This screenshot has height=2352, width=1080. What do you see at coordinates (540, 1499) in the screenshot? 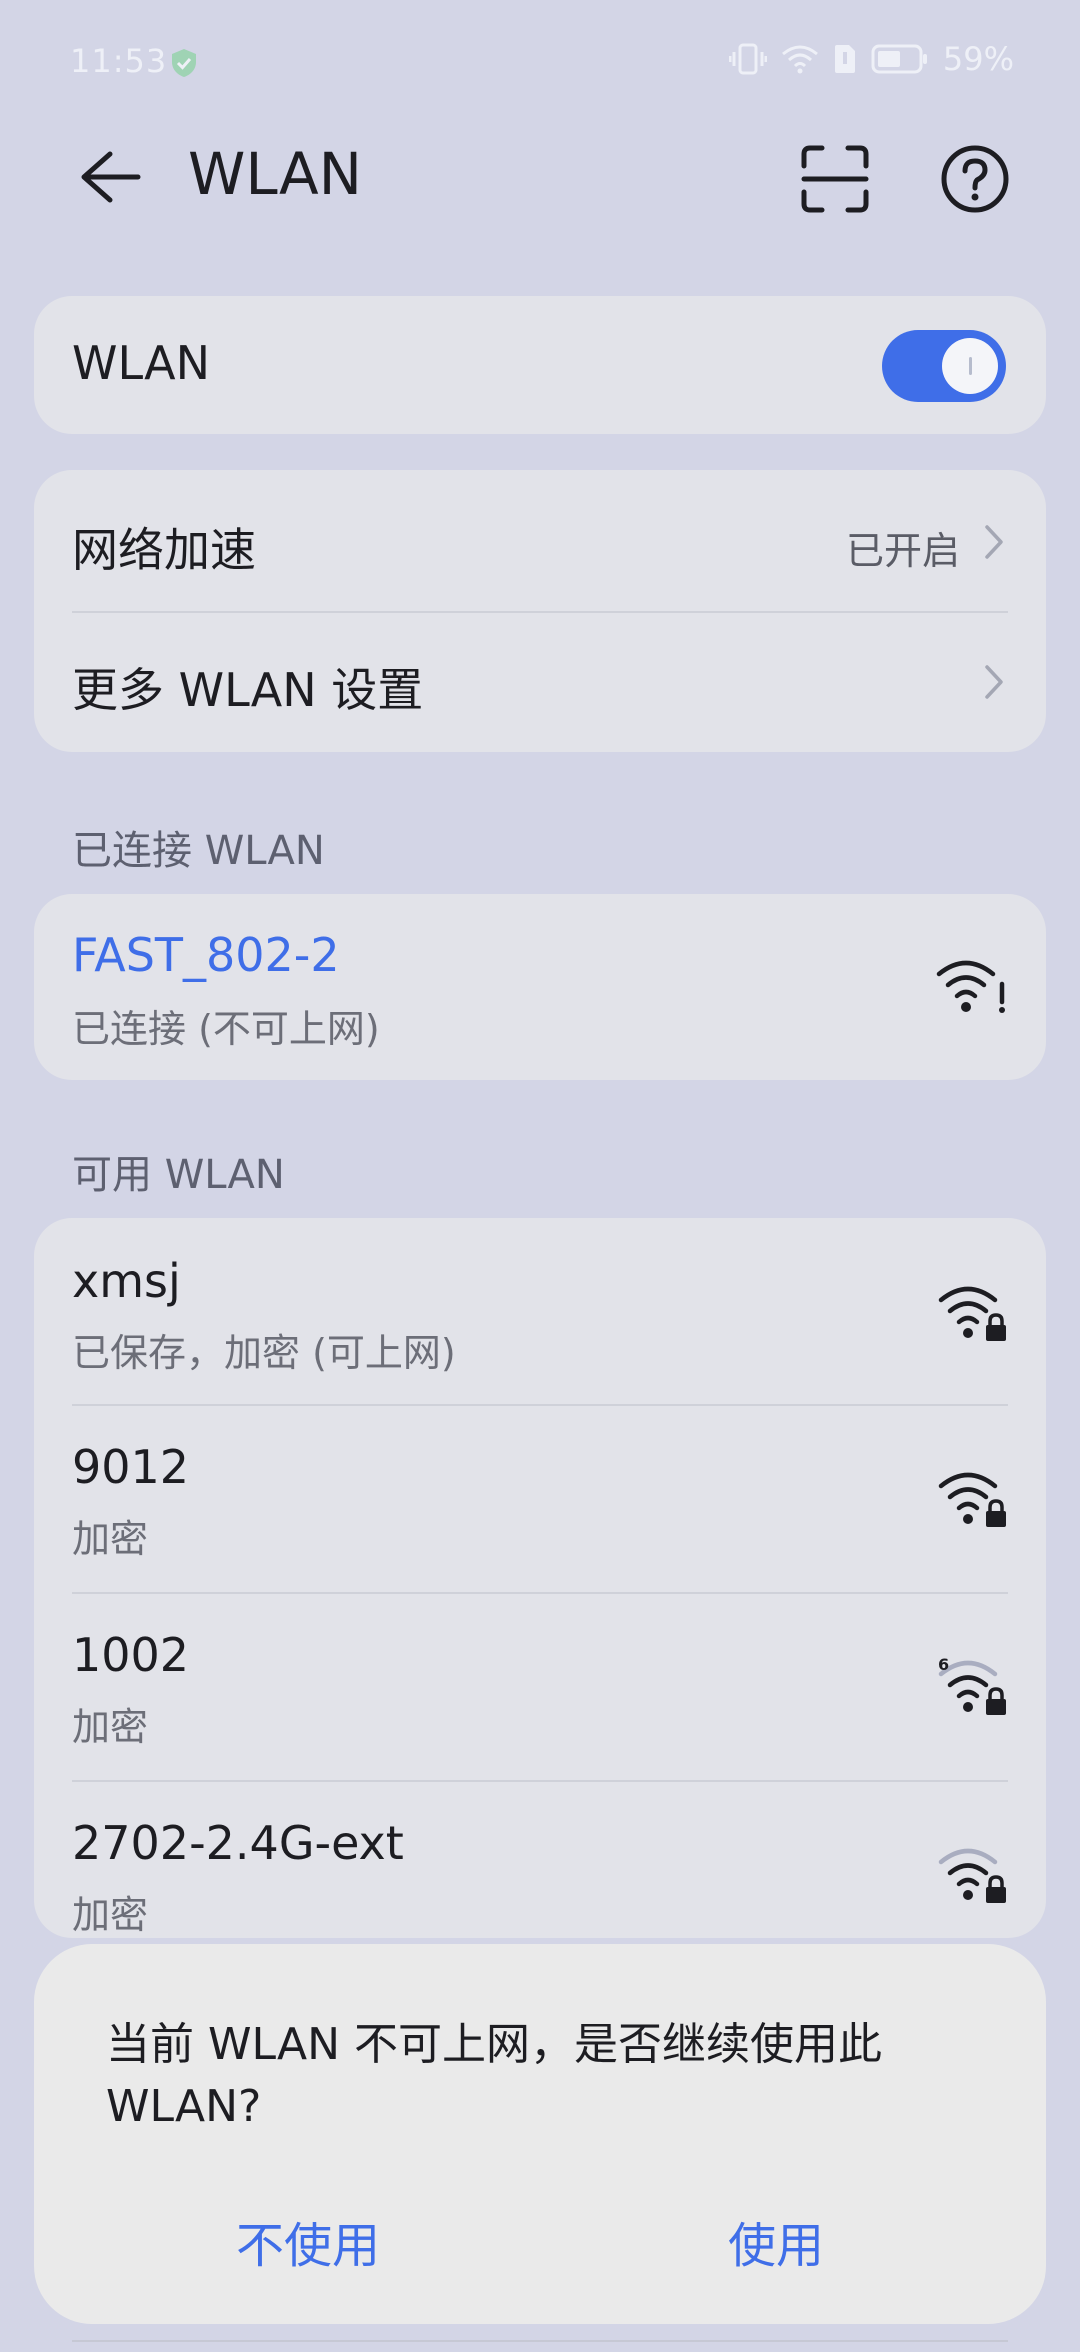
I see `network-row: 9012 加密` at bounding box center [540, 1499].